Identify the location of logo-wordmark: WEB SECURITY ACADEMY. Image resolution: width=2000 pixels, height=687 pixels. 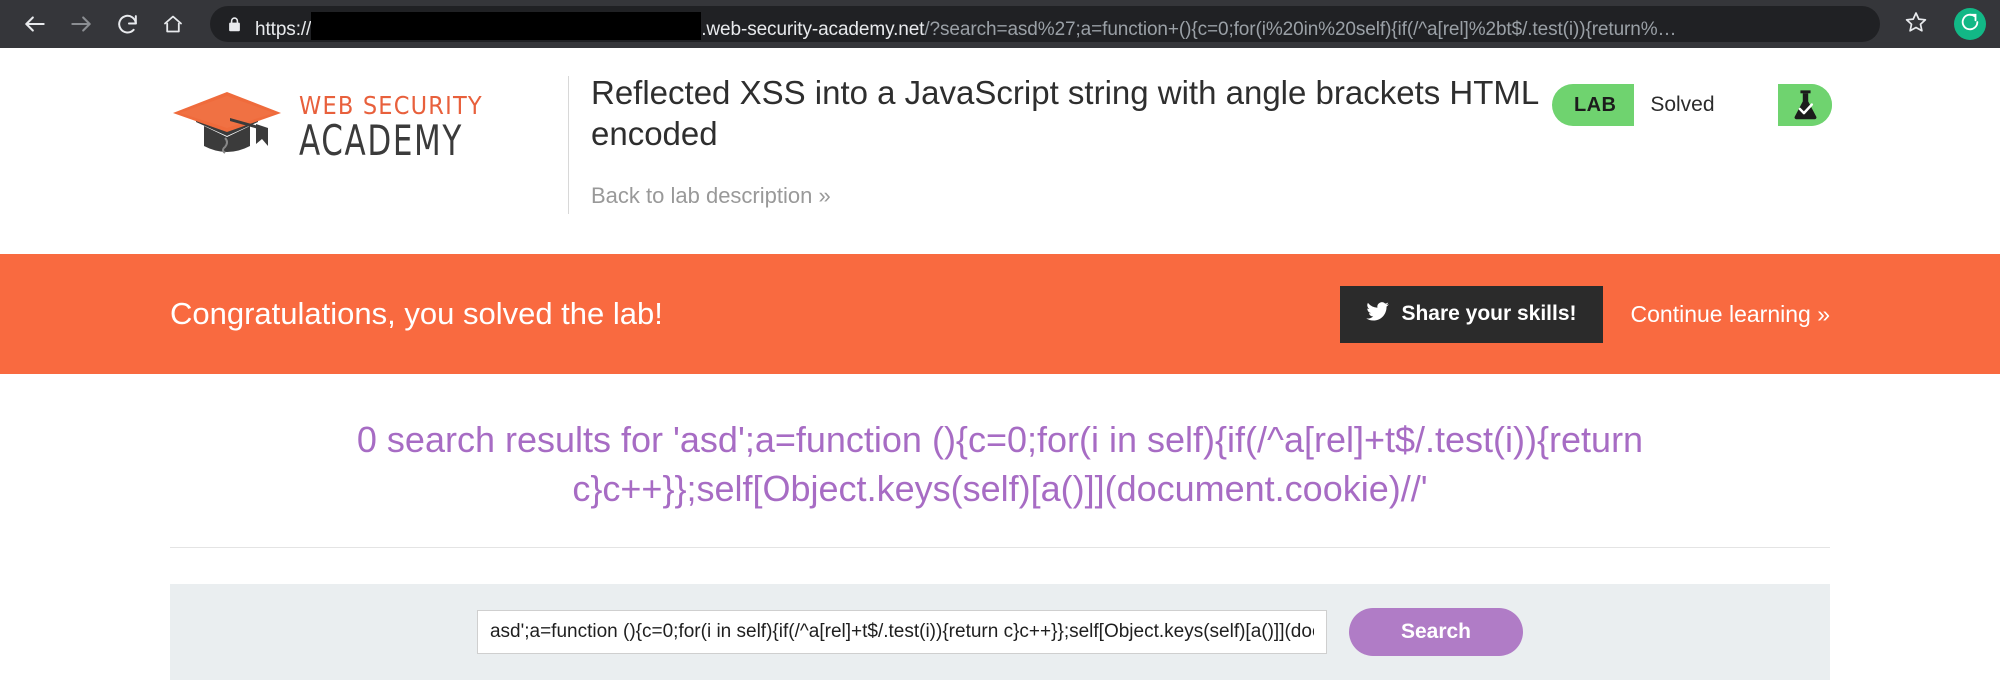
(399, 125).